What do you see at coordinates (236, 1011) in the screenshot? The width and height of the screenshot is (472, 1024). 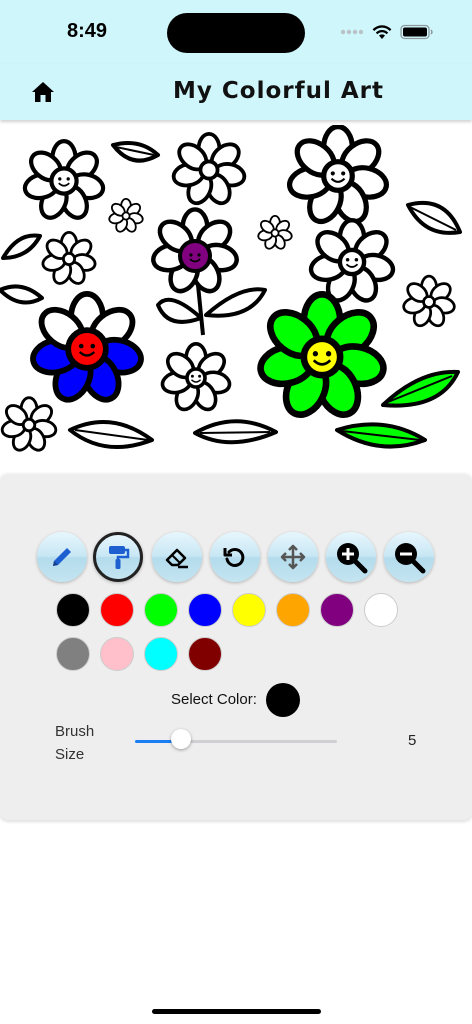 I see `home-indicator` at bounding box center [236, 1011].